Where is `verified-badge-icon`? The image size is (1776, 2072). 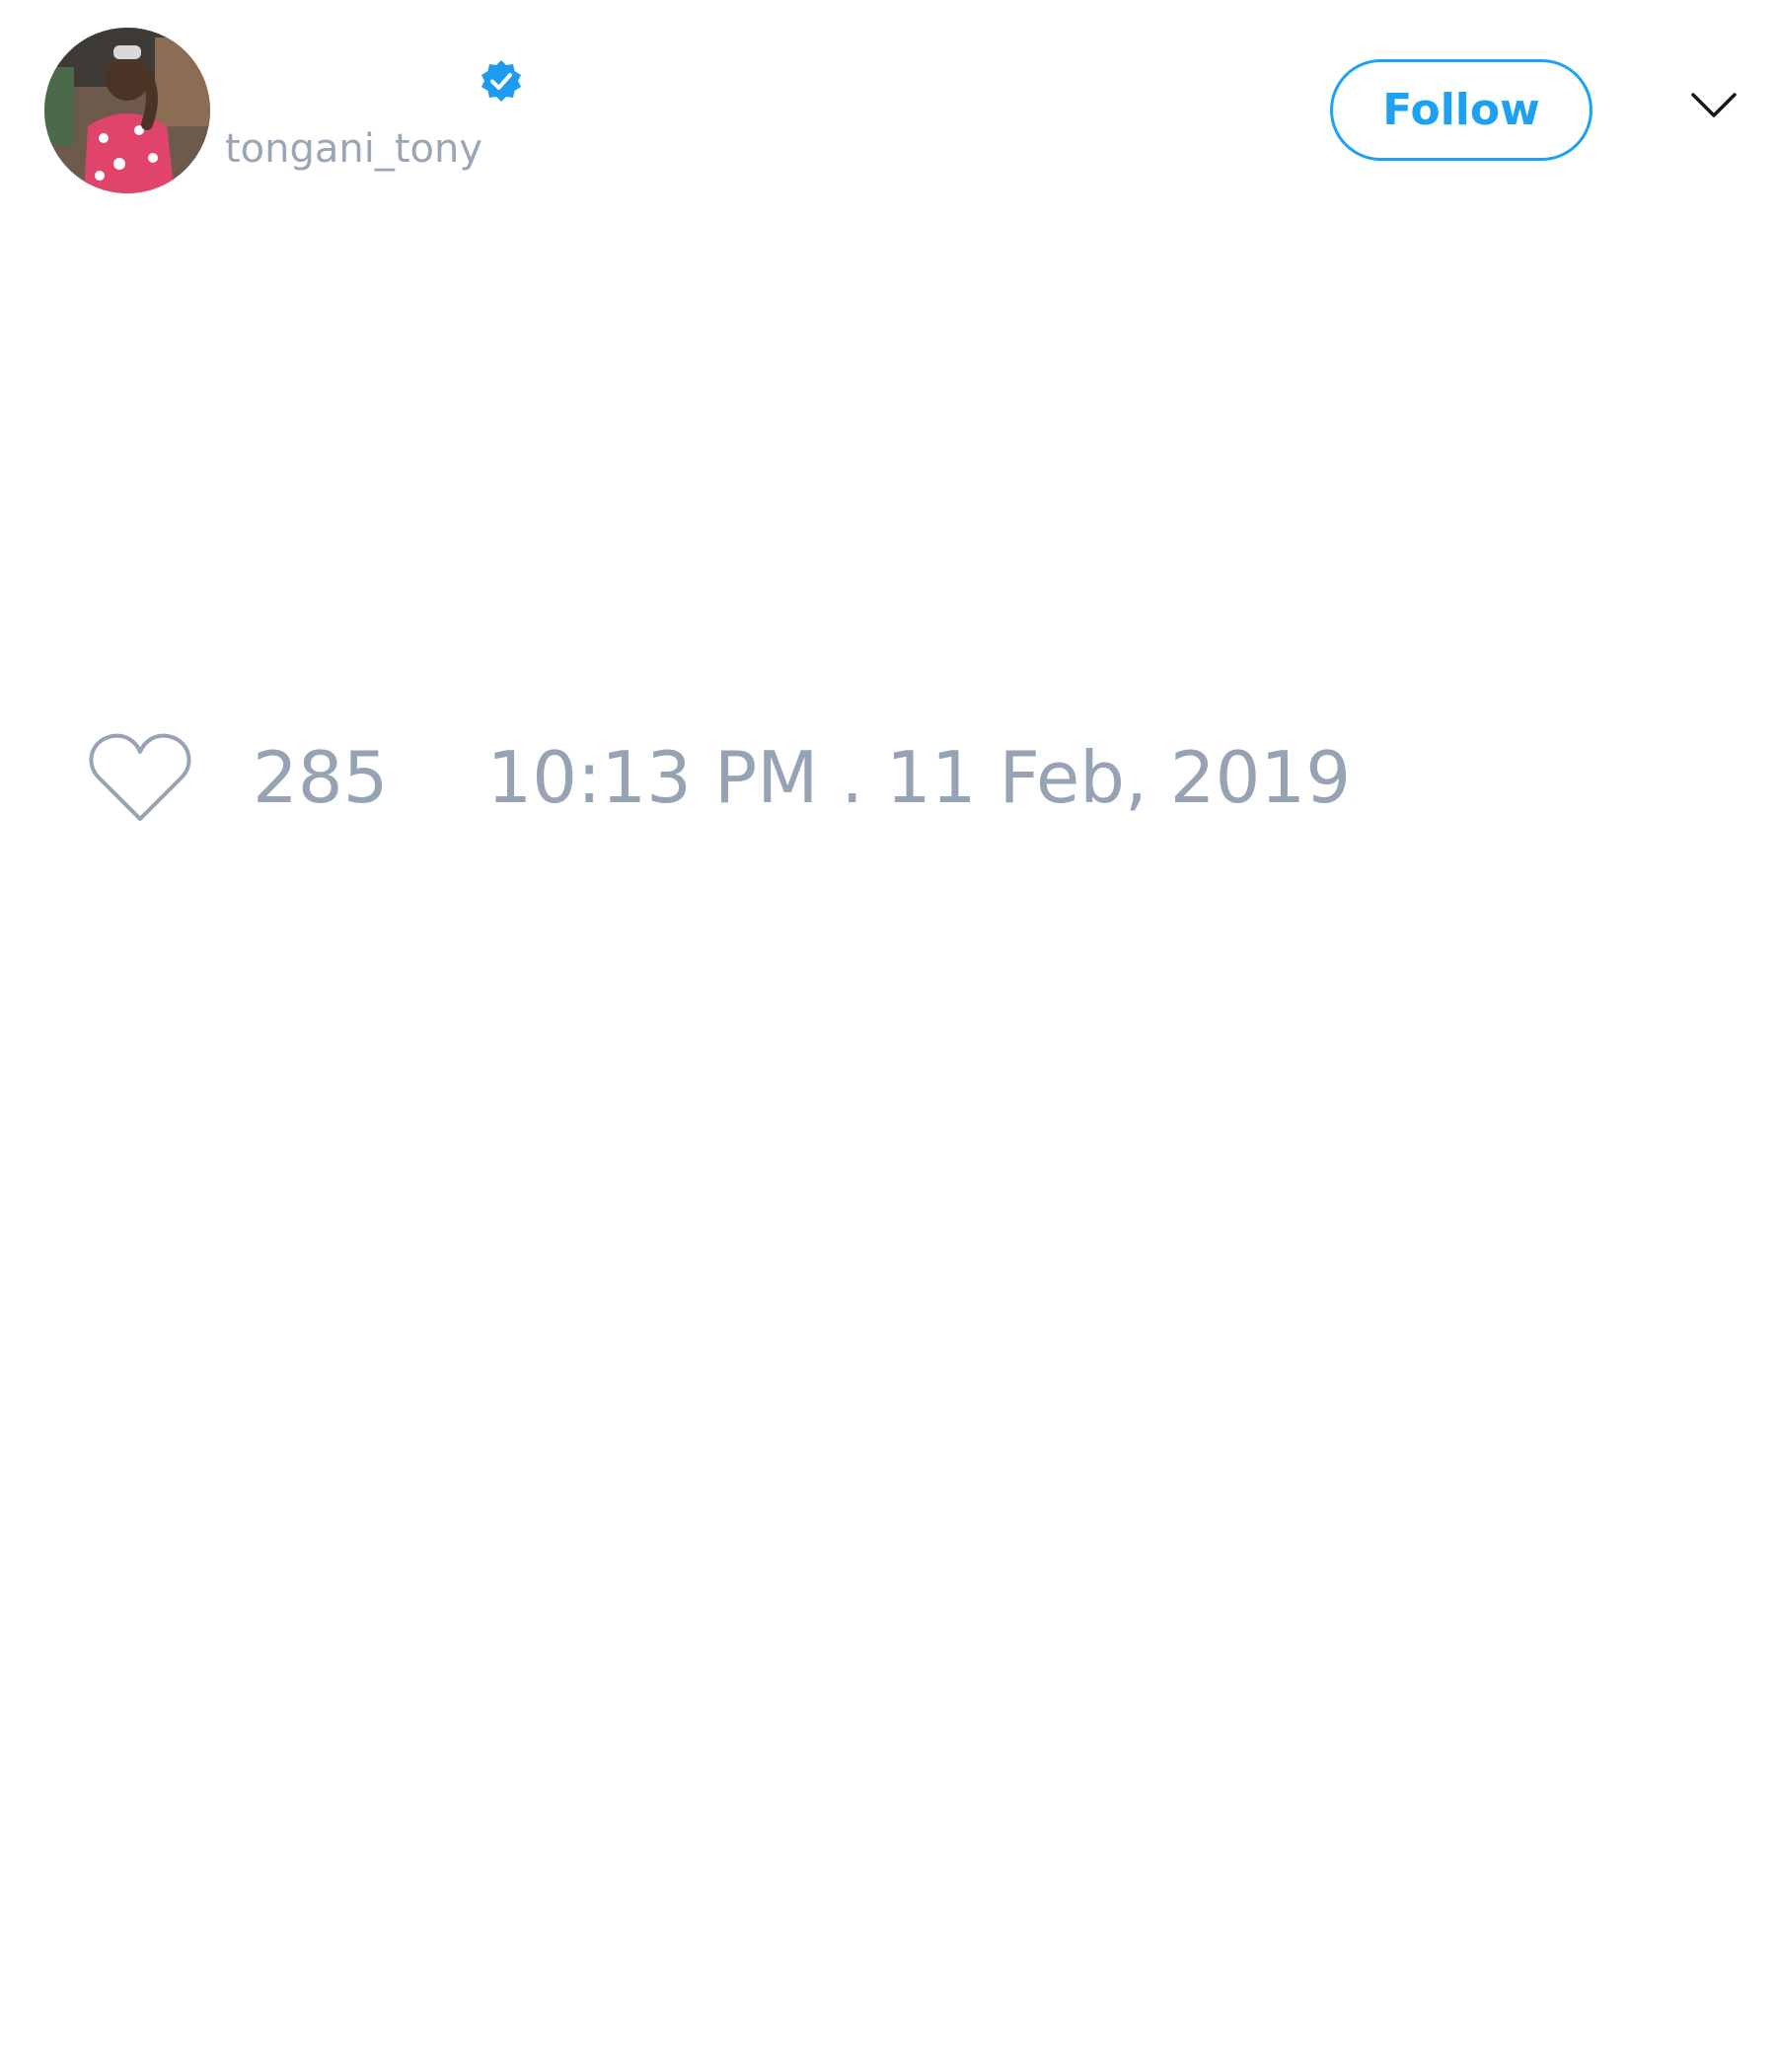 verified-badge-icon is located at coordinates (501, 81).